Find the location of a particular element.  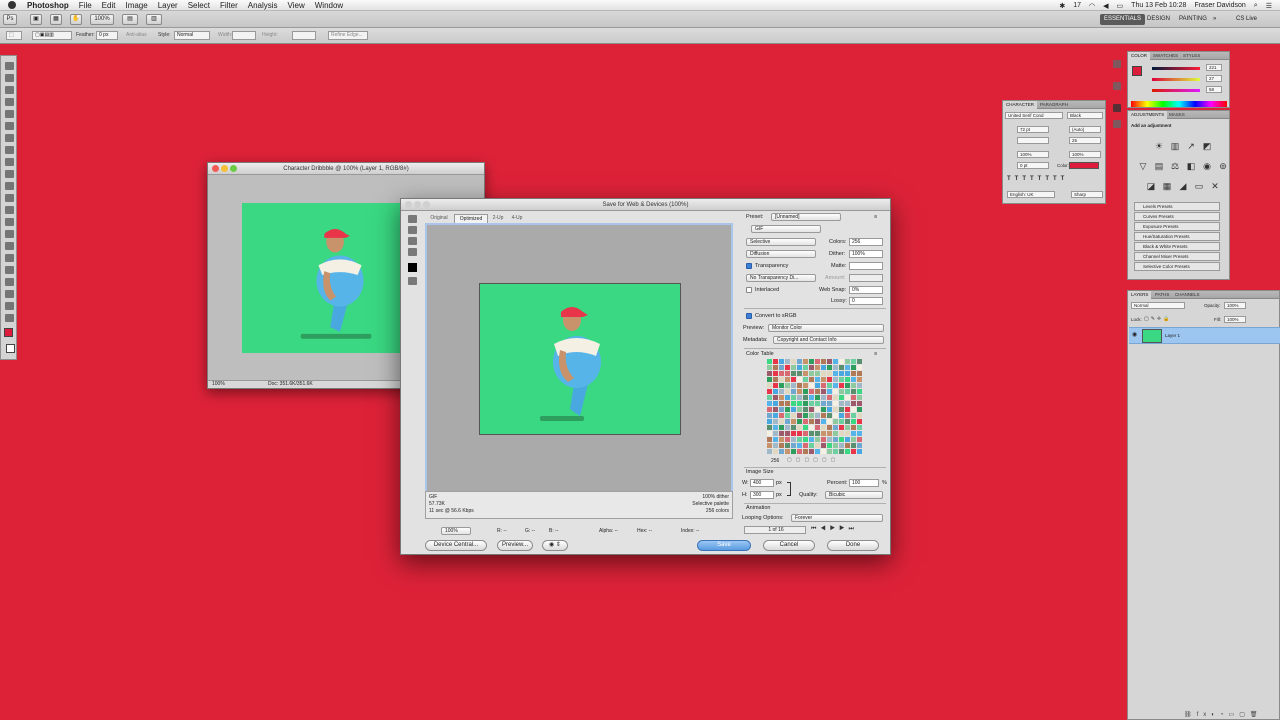

width-input is located at coordinates (244, 35).